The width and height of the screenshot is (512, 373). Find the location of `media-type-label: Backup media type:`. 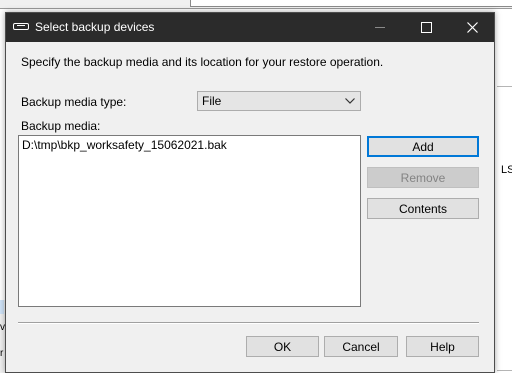

media-type-label: Backup media type: is located at coordinates (74, 102).